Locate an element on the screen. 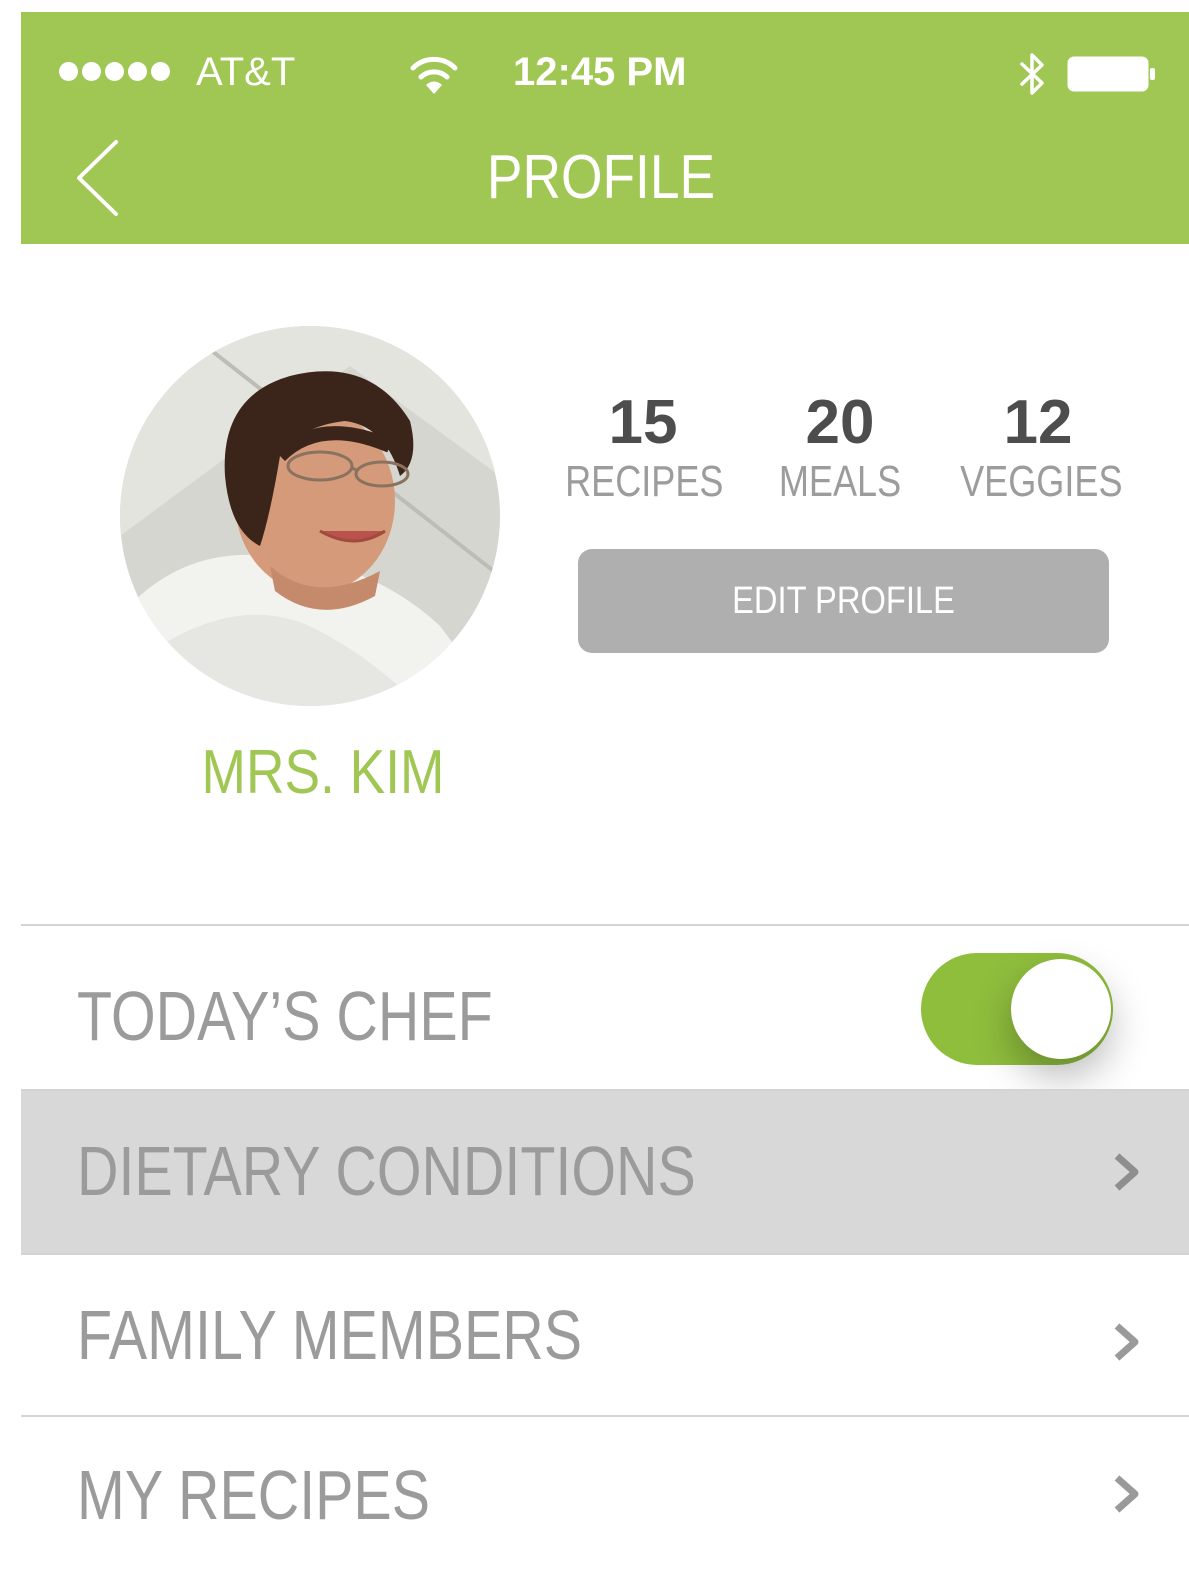 The image size is (1189, 1585). stat-value: 15 is located at coordinates (643, 422).